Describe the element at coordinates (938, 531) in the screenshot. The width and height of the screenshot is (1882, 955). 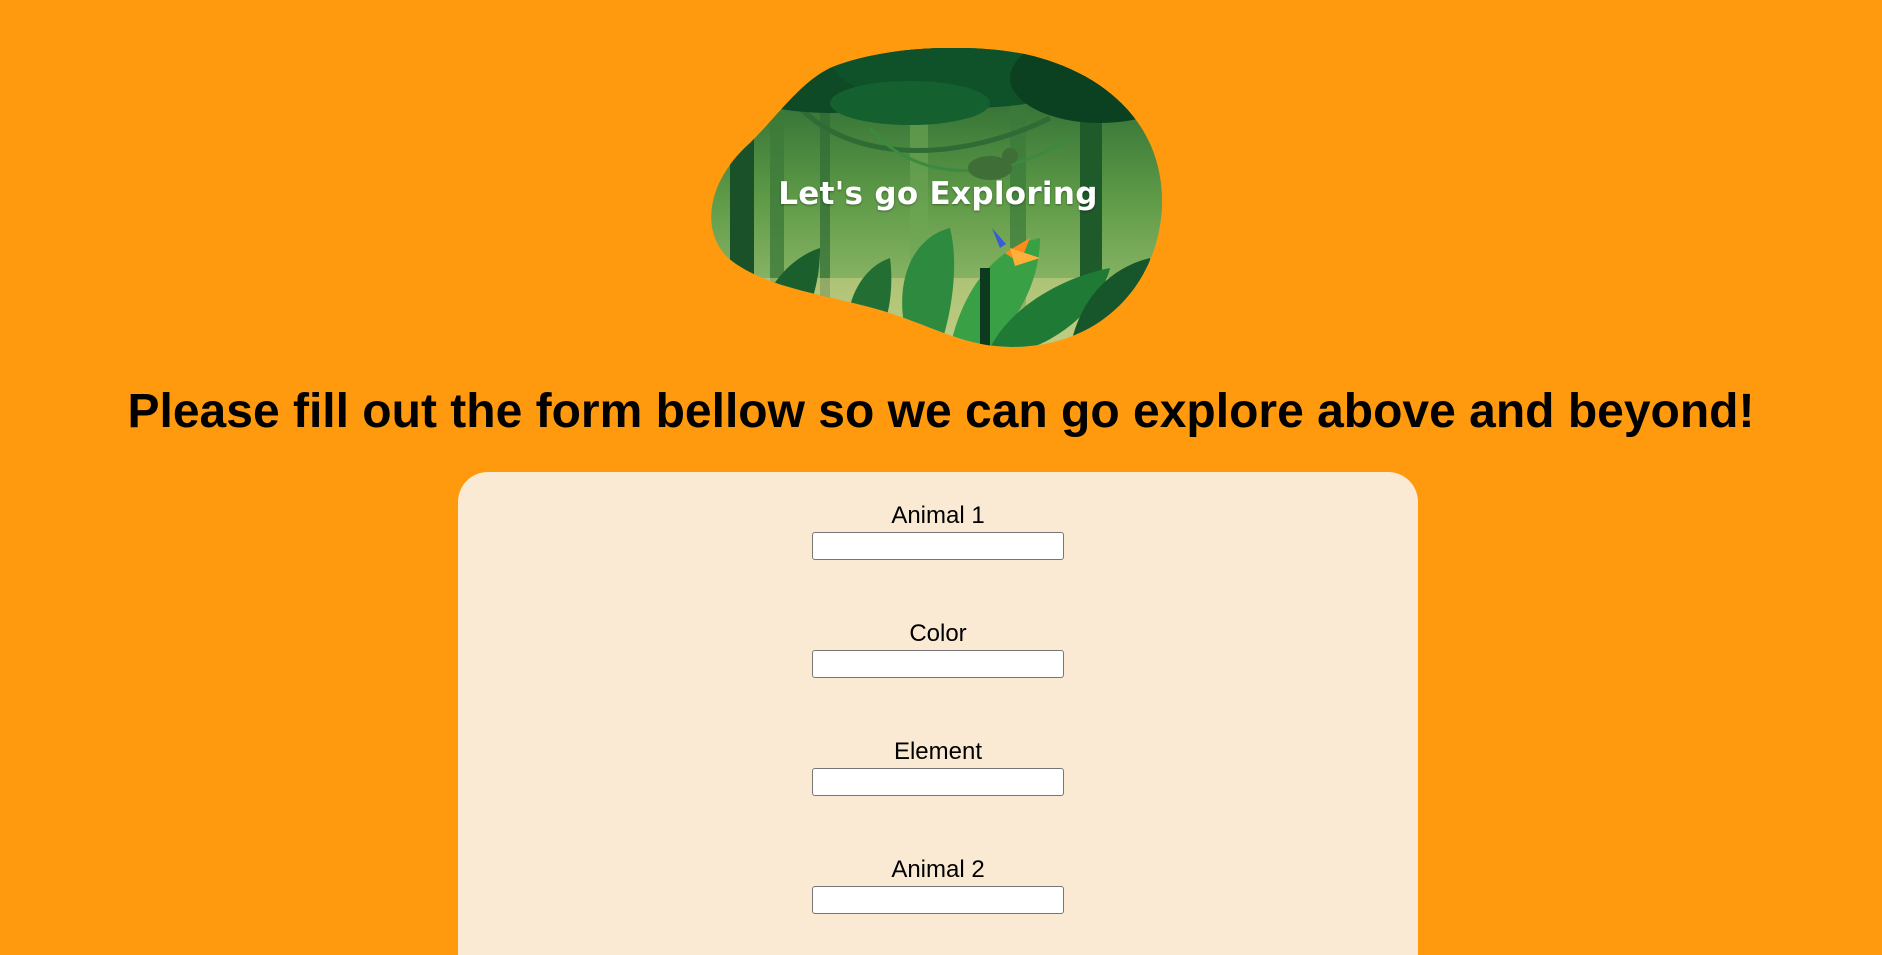
I see `field-animal-1: Animal 1` at that location.